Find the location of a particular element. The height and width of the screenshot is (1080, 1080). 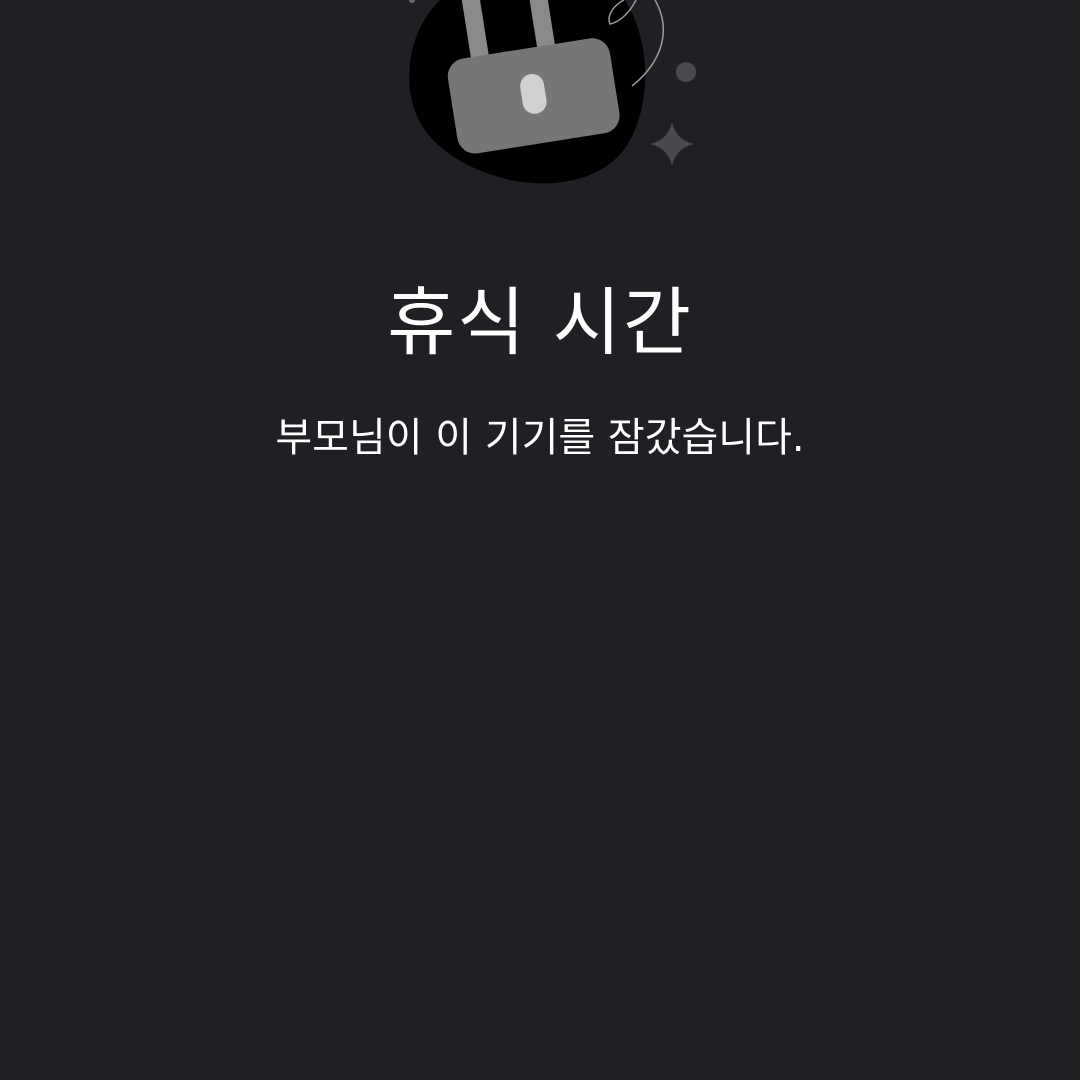

decorative-dot is located at coordinates (686, 72).